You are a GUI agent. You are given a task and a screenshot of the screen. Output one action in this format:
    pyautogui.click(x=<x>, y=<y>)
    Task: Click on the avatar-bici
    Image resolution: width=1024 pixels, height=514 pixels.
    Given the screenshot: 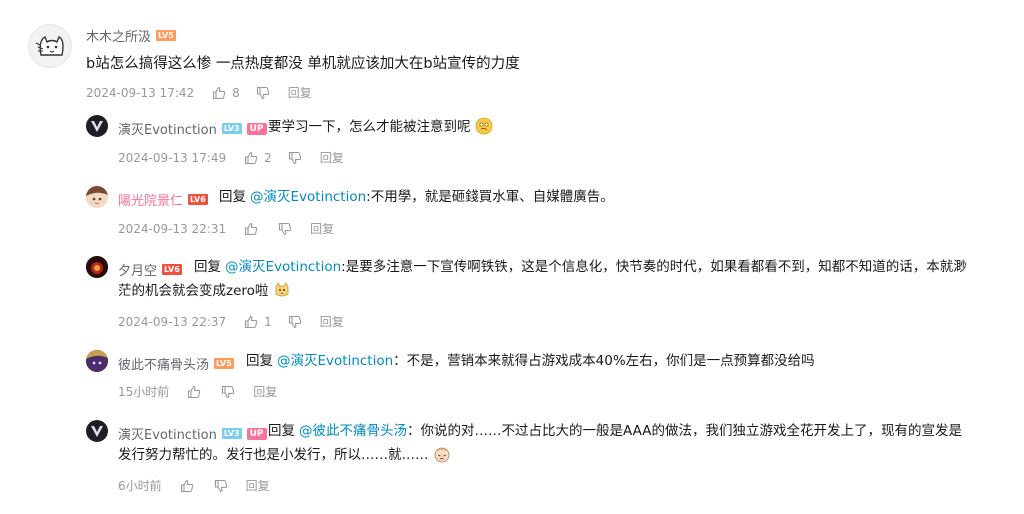 What is the action you would take?
    pyautogui.click(x=97, y=361)
    